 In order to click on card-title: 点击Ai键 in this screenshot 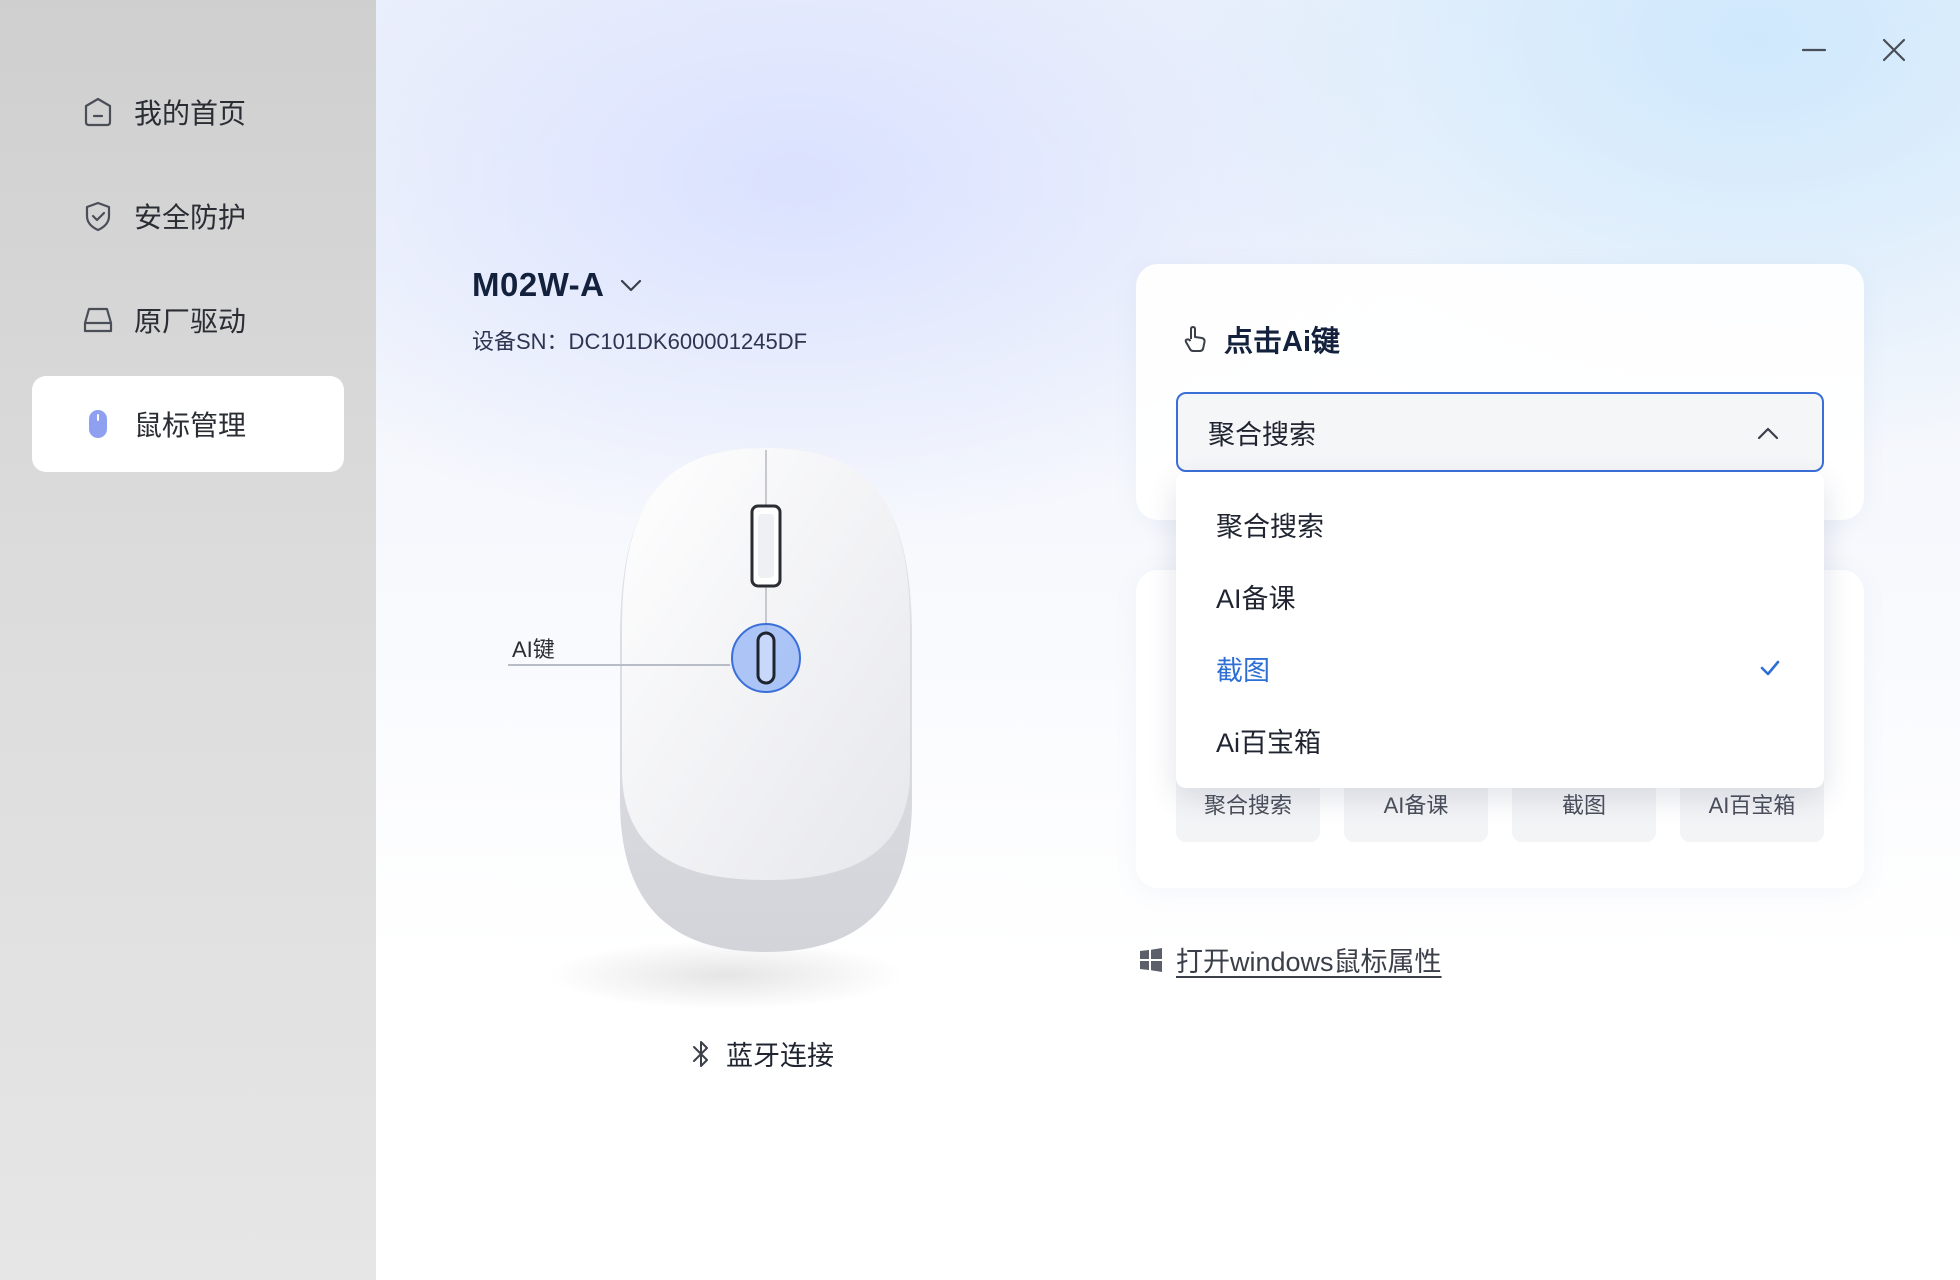, I will do `click(1260, 339)`.